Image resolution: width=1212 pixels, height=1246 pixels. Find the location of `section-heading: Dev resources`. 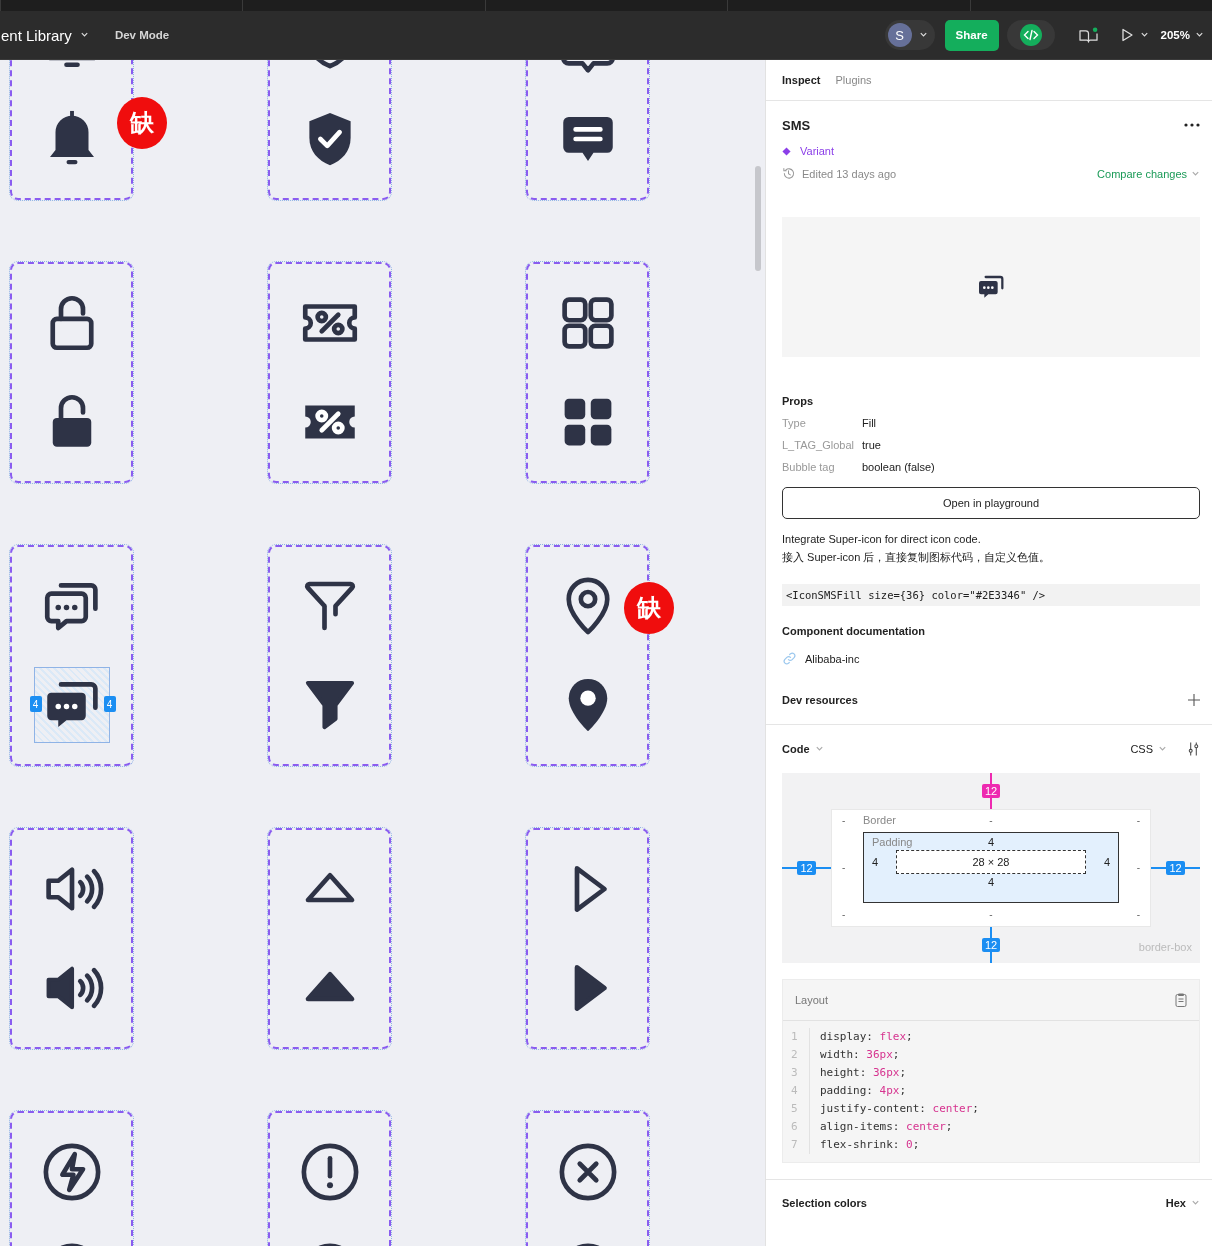

section-heading: Dev resources is located at coordinates (820, 700).